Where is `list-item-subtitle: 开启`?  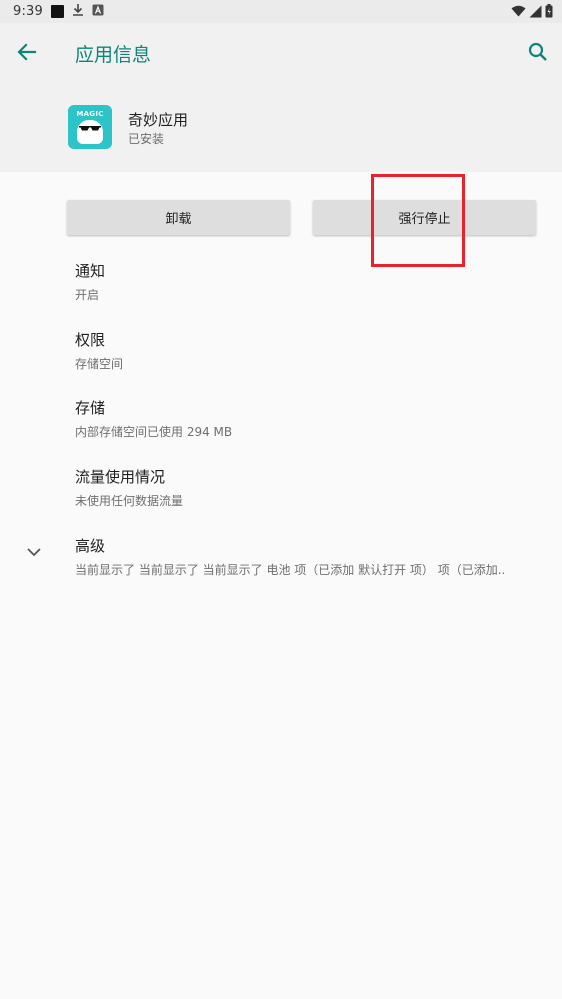 list-item-subtitle: 开启 is located at coordinates (87, 295).